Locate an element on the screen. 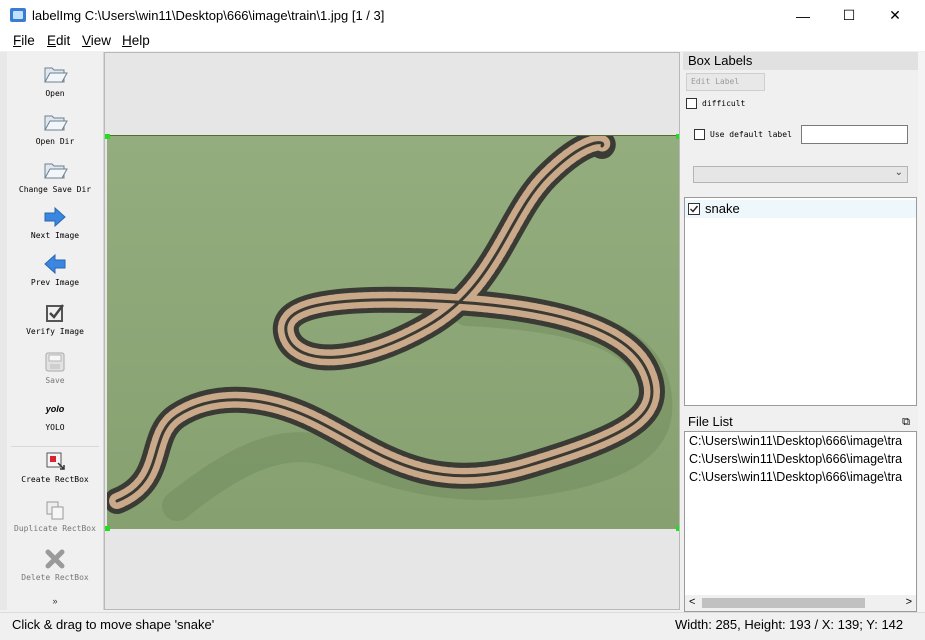 The height and width of the screenshot is (640, 925). menu-help: Help is located at coordinates (136, 40).